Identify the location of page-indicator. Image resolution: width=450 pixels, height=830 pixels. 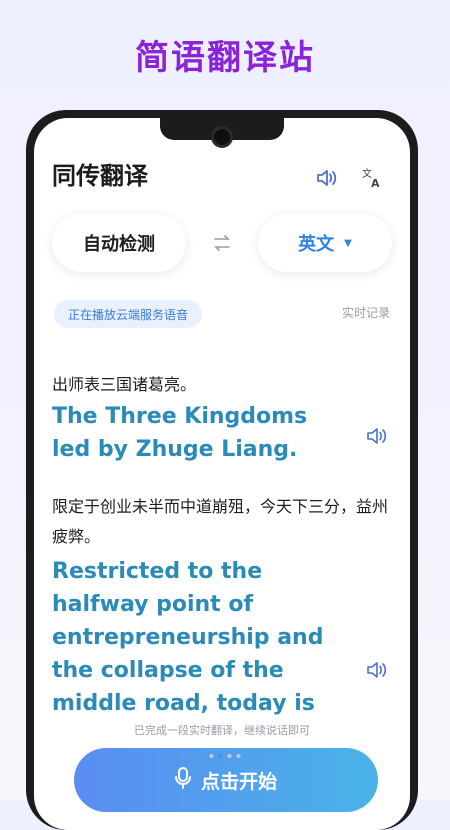
(225, 756).